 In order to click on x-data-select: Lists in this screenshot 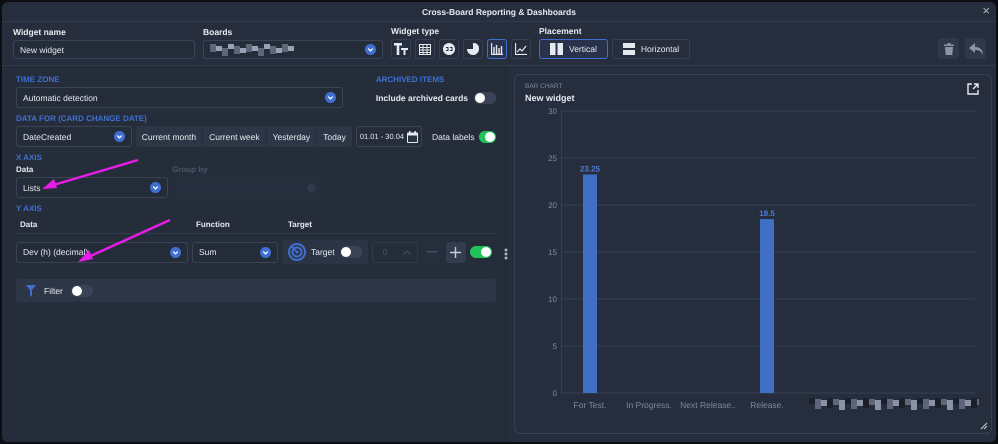, I will do `click(92, 187)`.